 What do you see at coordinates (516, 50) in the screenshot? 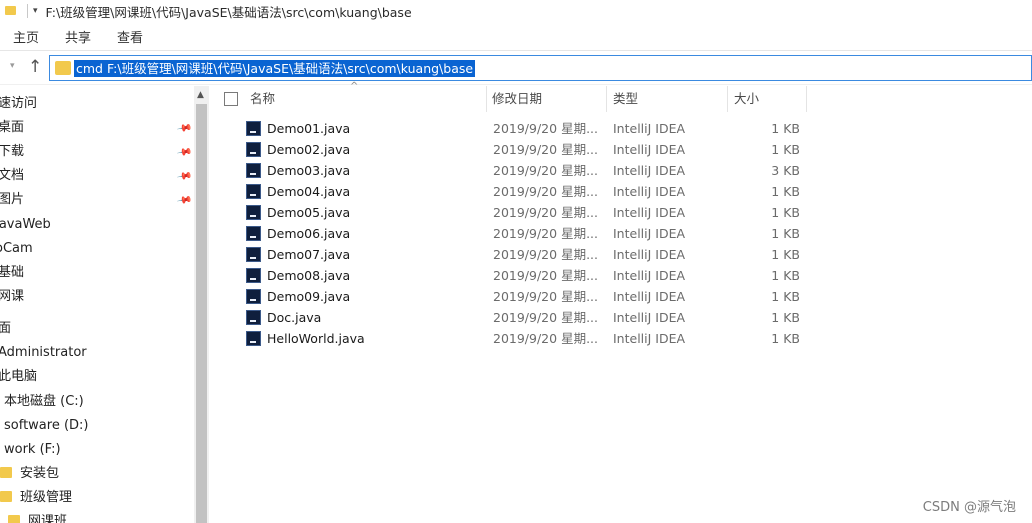
I see `ribbon-divider` at bounding box center [516, 50].